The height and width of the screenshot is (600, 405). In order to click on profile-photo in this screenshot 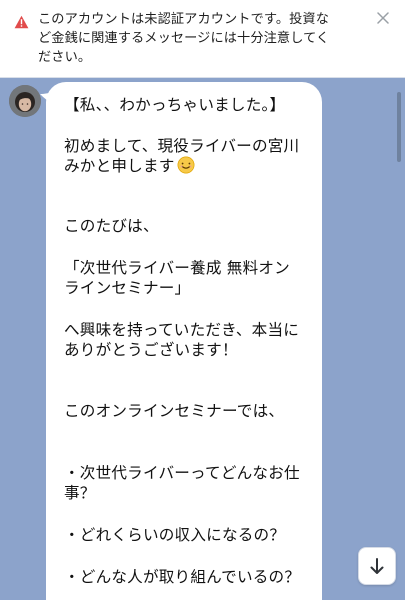, I will do `click(25, 101)`.